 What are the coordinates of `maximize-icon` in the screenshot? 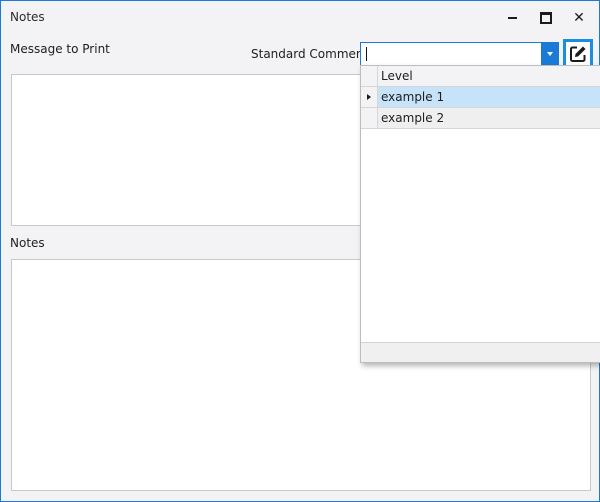 It's located at (546, 18).